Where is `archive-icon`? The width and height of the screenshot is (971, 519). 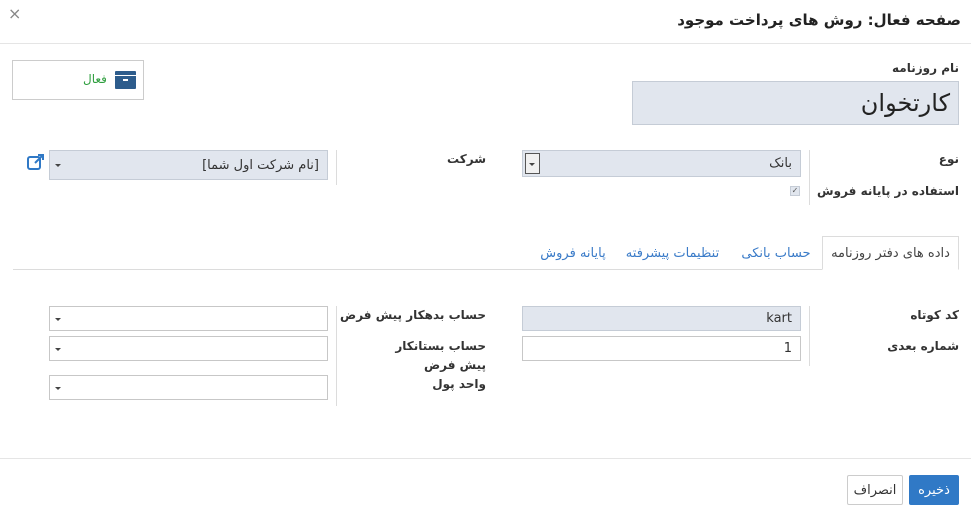
archive-icon is located at coordinates (125, 80).